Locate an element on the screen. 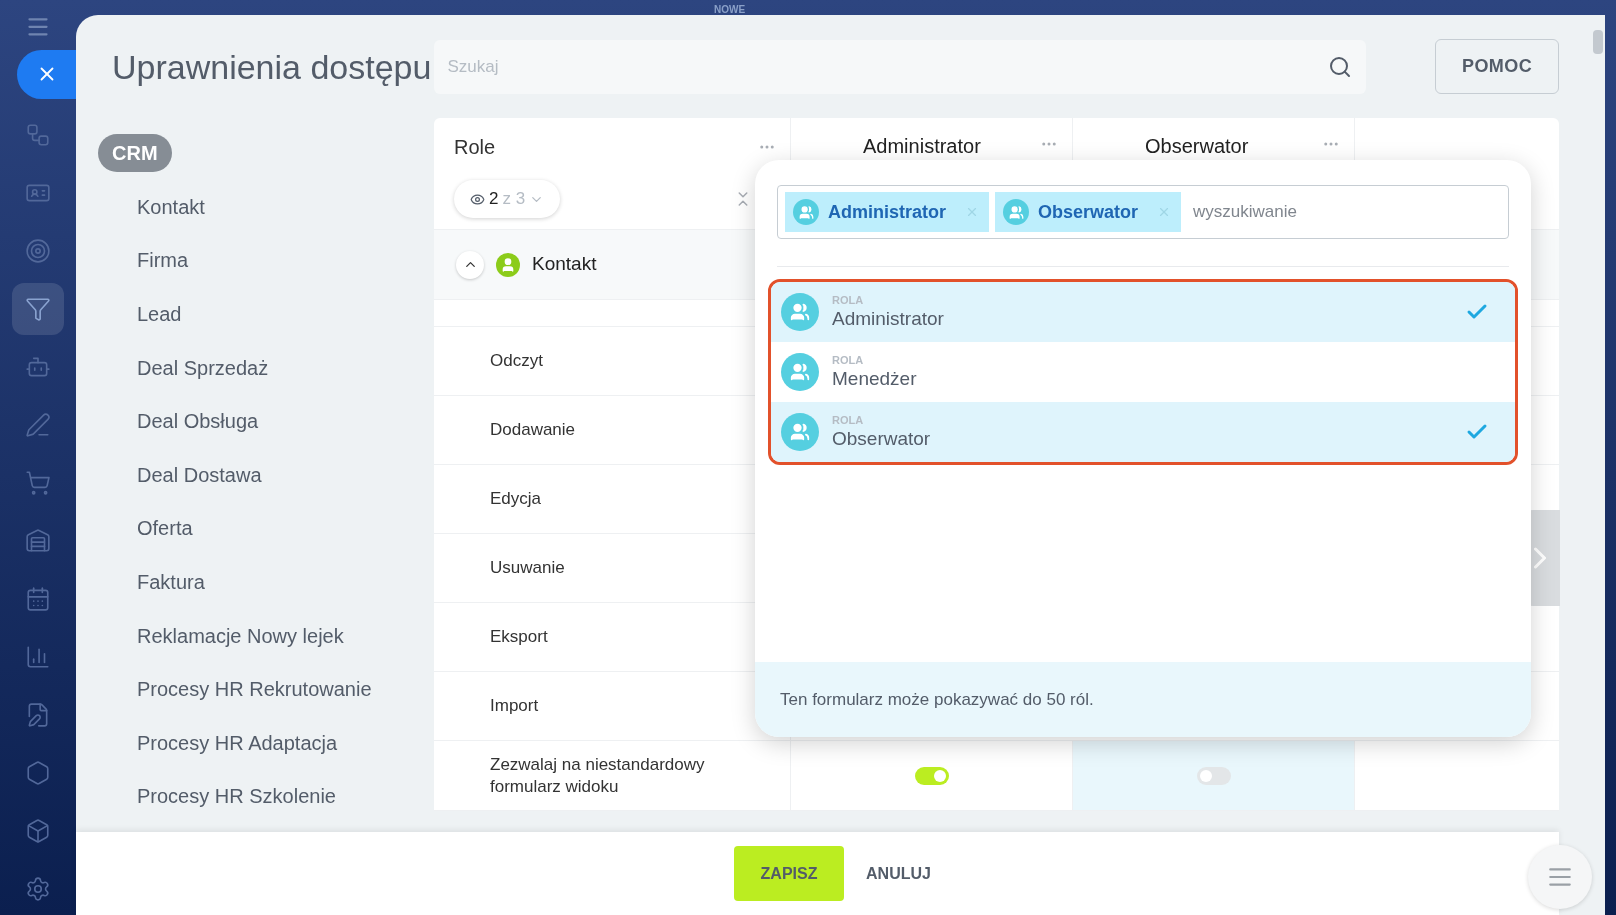 This screenshot has height=915, width=1616. save-button: ZAPISZ is located at coordinates (789, 873).